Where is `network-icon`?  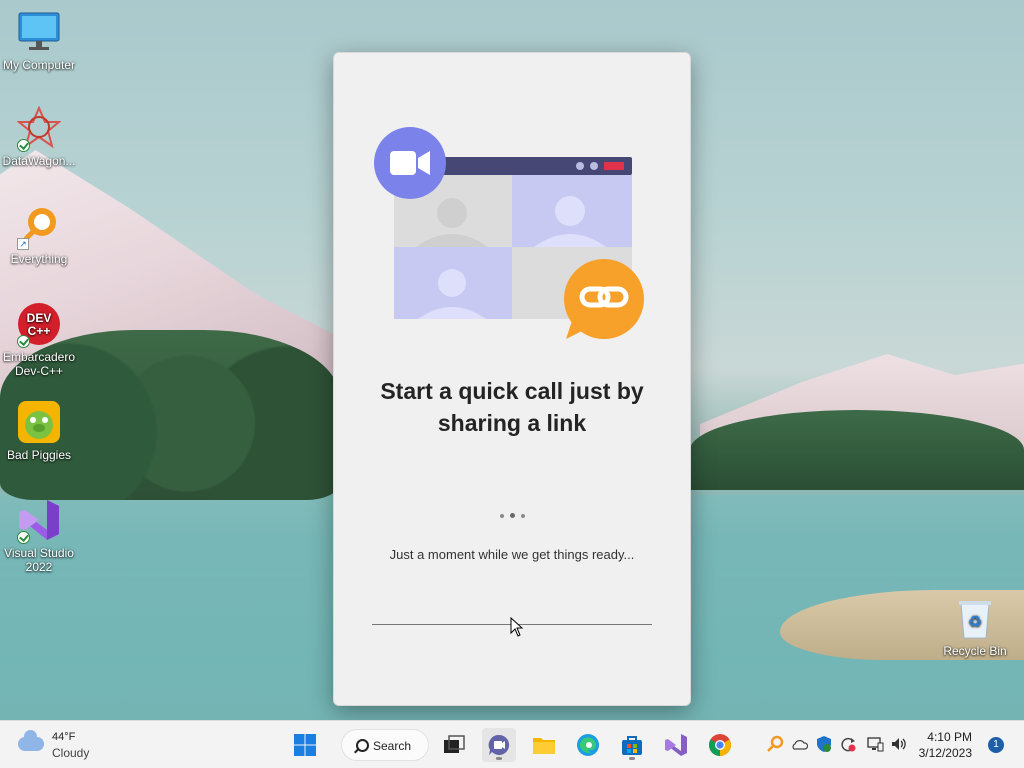 network-icon is located at coordinates (875, 744).